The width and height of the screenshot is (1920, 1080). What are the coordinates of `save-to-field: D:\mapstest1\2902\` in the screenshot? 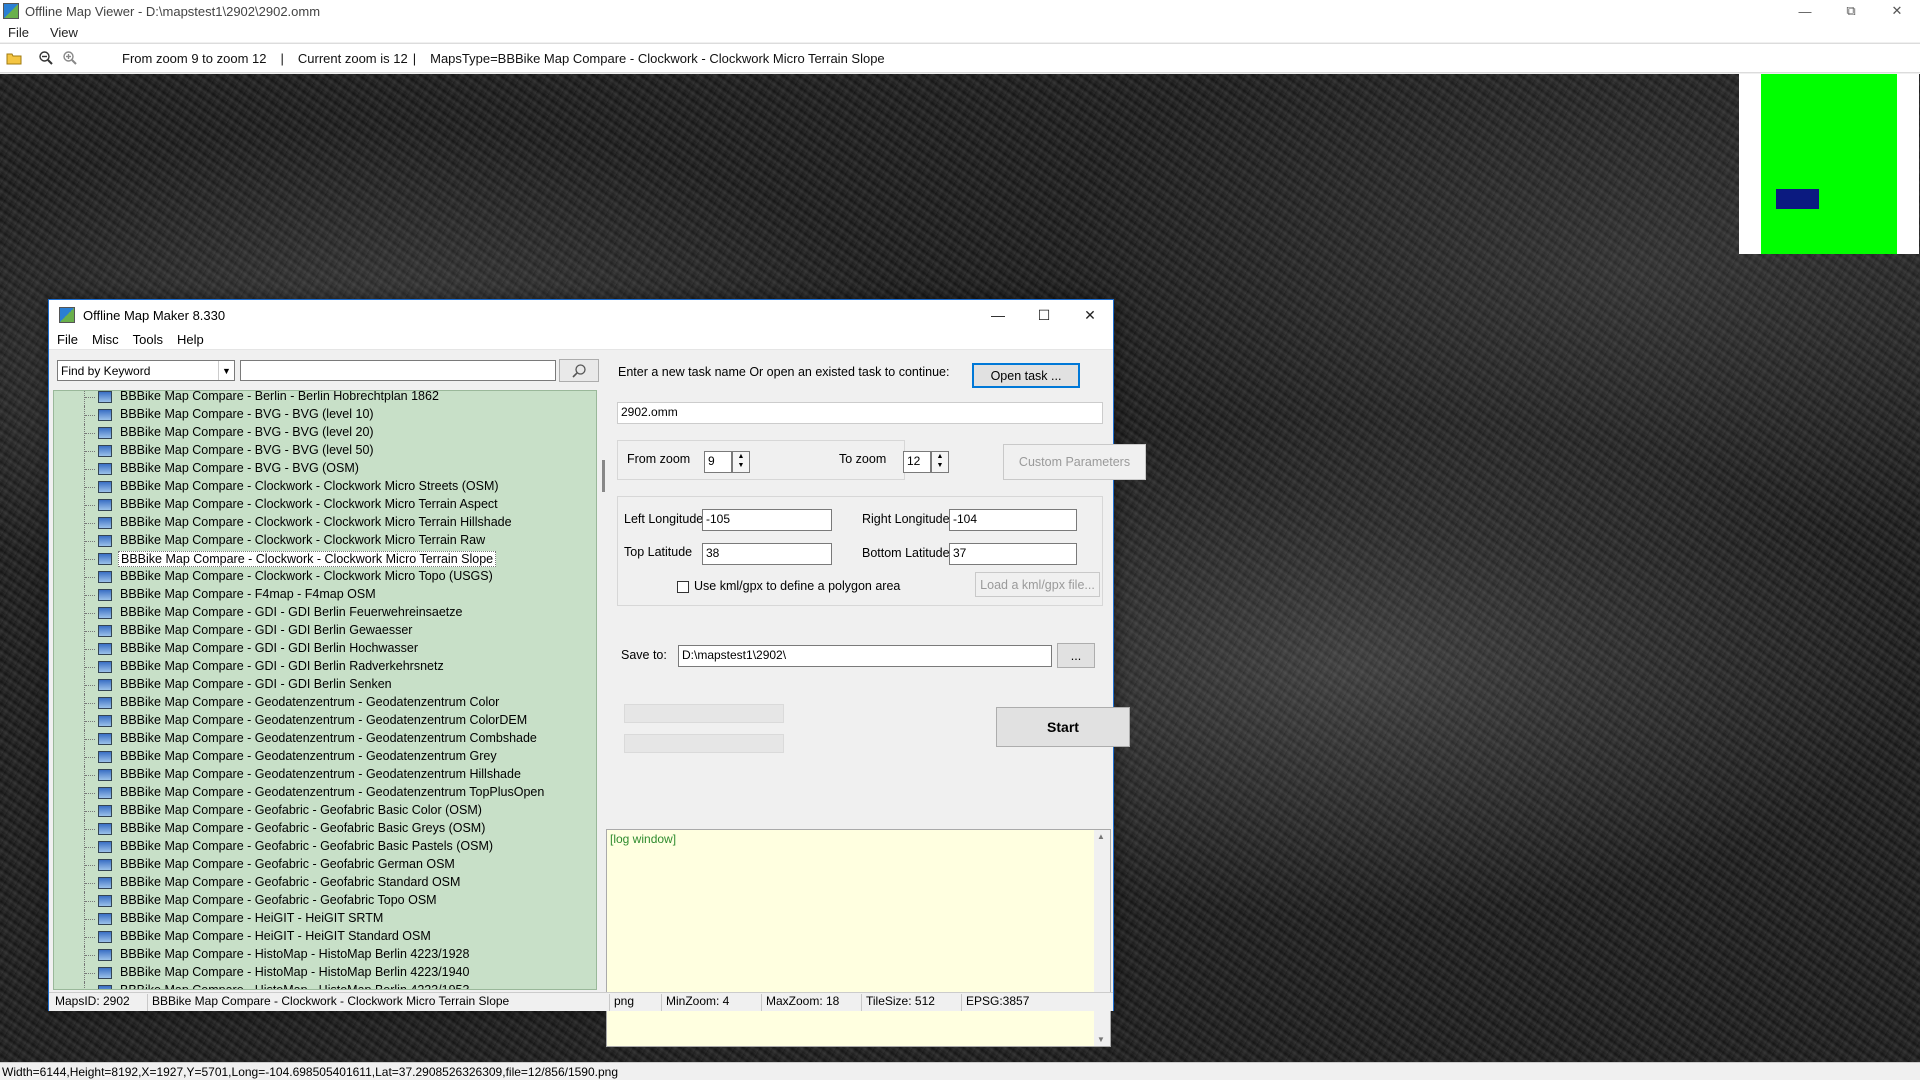 It's located at (865, 656).